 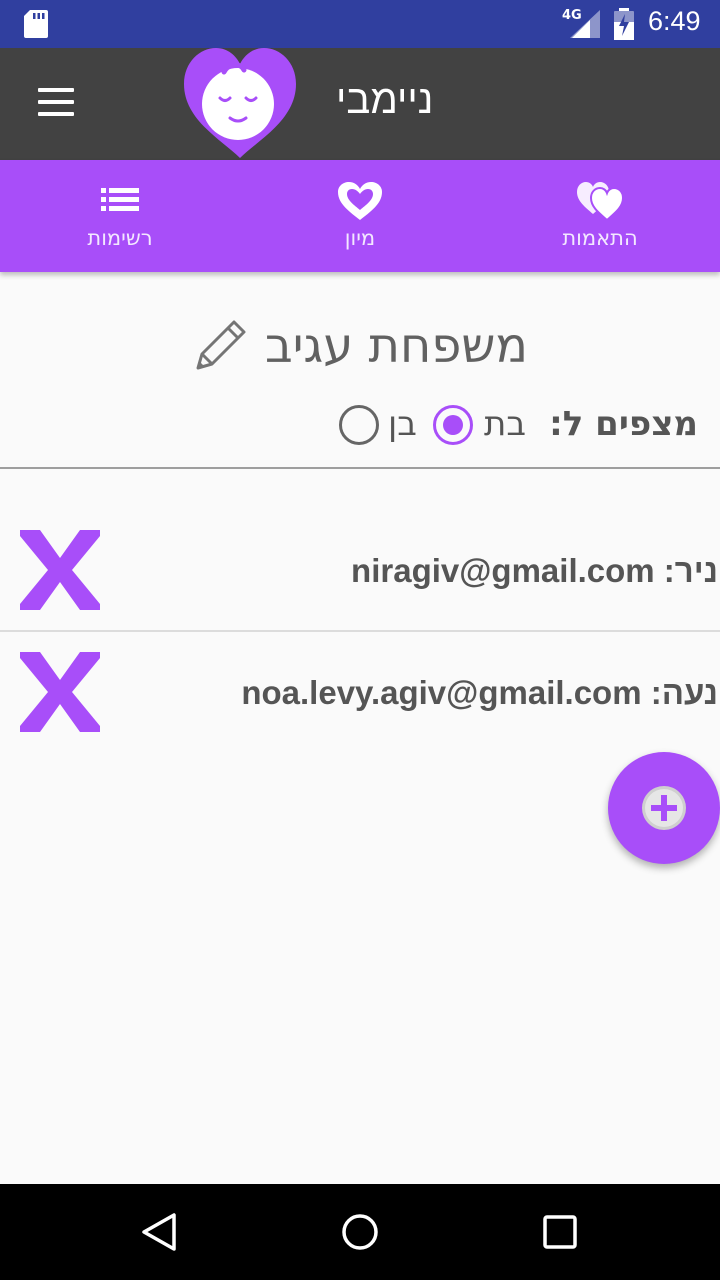 What do you see at coordinates (396, 346) in the screenshot?
I see `family-title: משפחת עגיב` at bounding box center [396, 346].